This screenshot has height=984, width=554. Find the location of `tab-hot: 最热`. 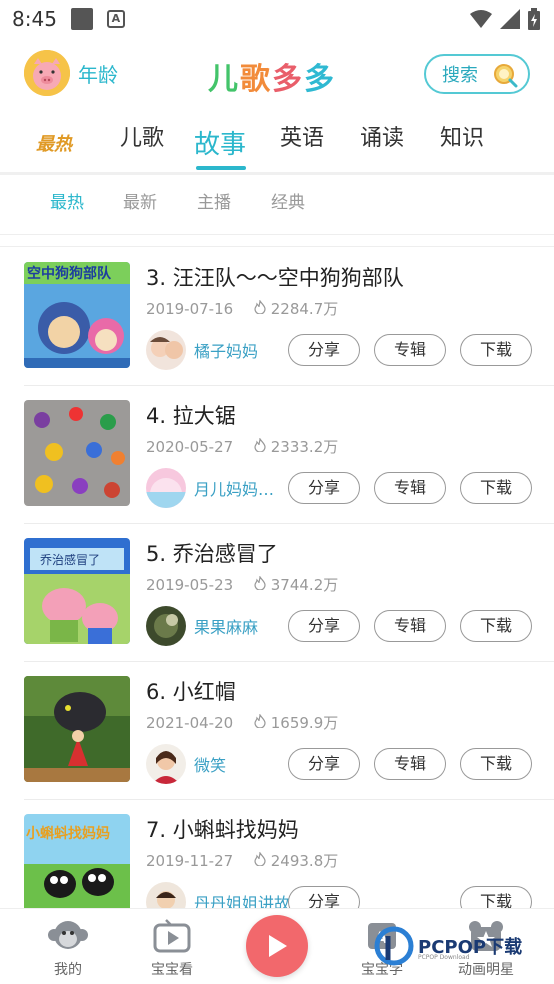

tab-hot: 最热 is located at coordinates (54, 143).